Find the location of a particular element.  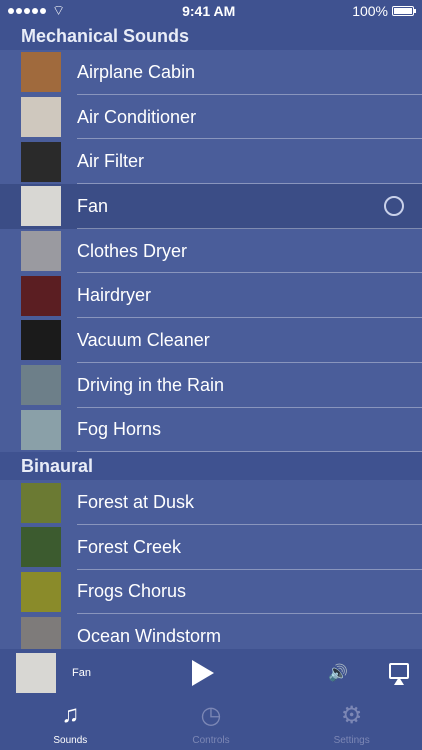

list-item: Forest at Dusk is located at coordinates (211, 502).